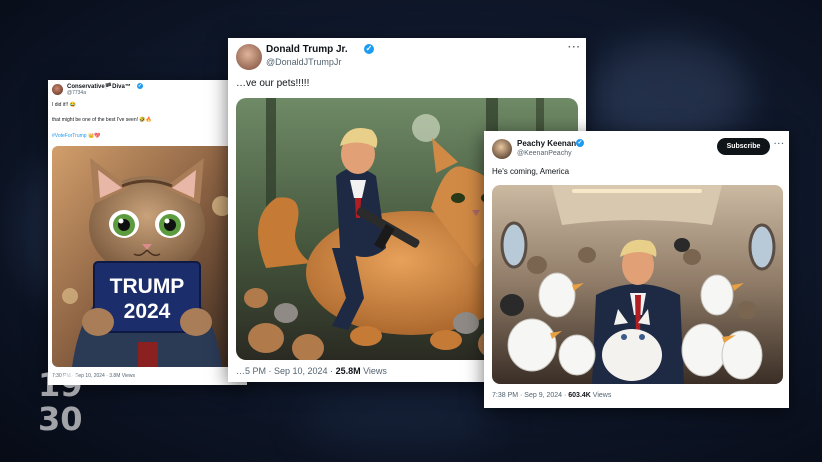 This screenshot has height=462, width=822. Describe the element at coordinates (303, 62) in the screenshot. I see `user-handle: @DonaldJTrumpJr` at that location.